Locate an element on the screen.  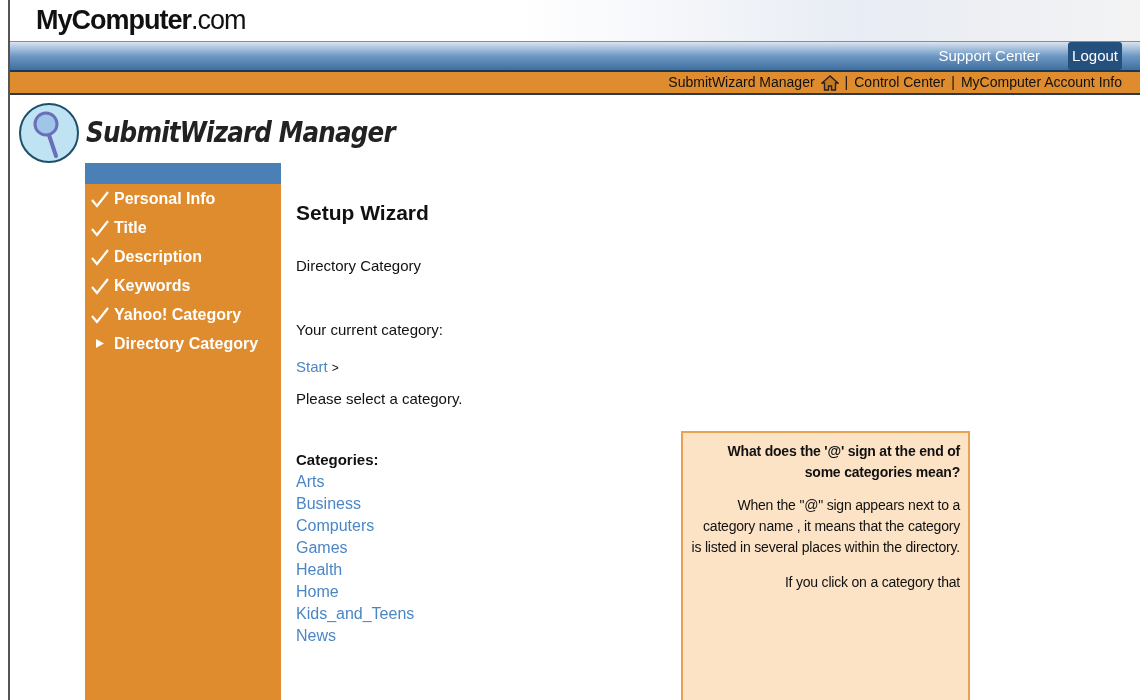
category-link: Home is located at coordinates (317, 591).